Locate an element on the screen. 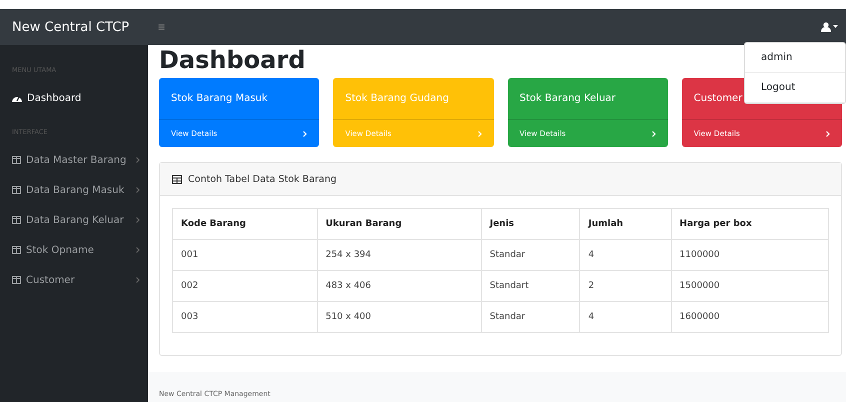 The height and width of the screenshot is (402, 846). table-cell: 003 is located at coordinates (245, 317).